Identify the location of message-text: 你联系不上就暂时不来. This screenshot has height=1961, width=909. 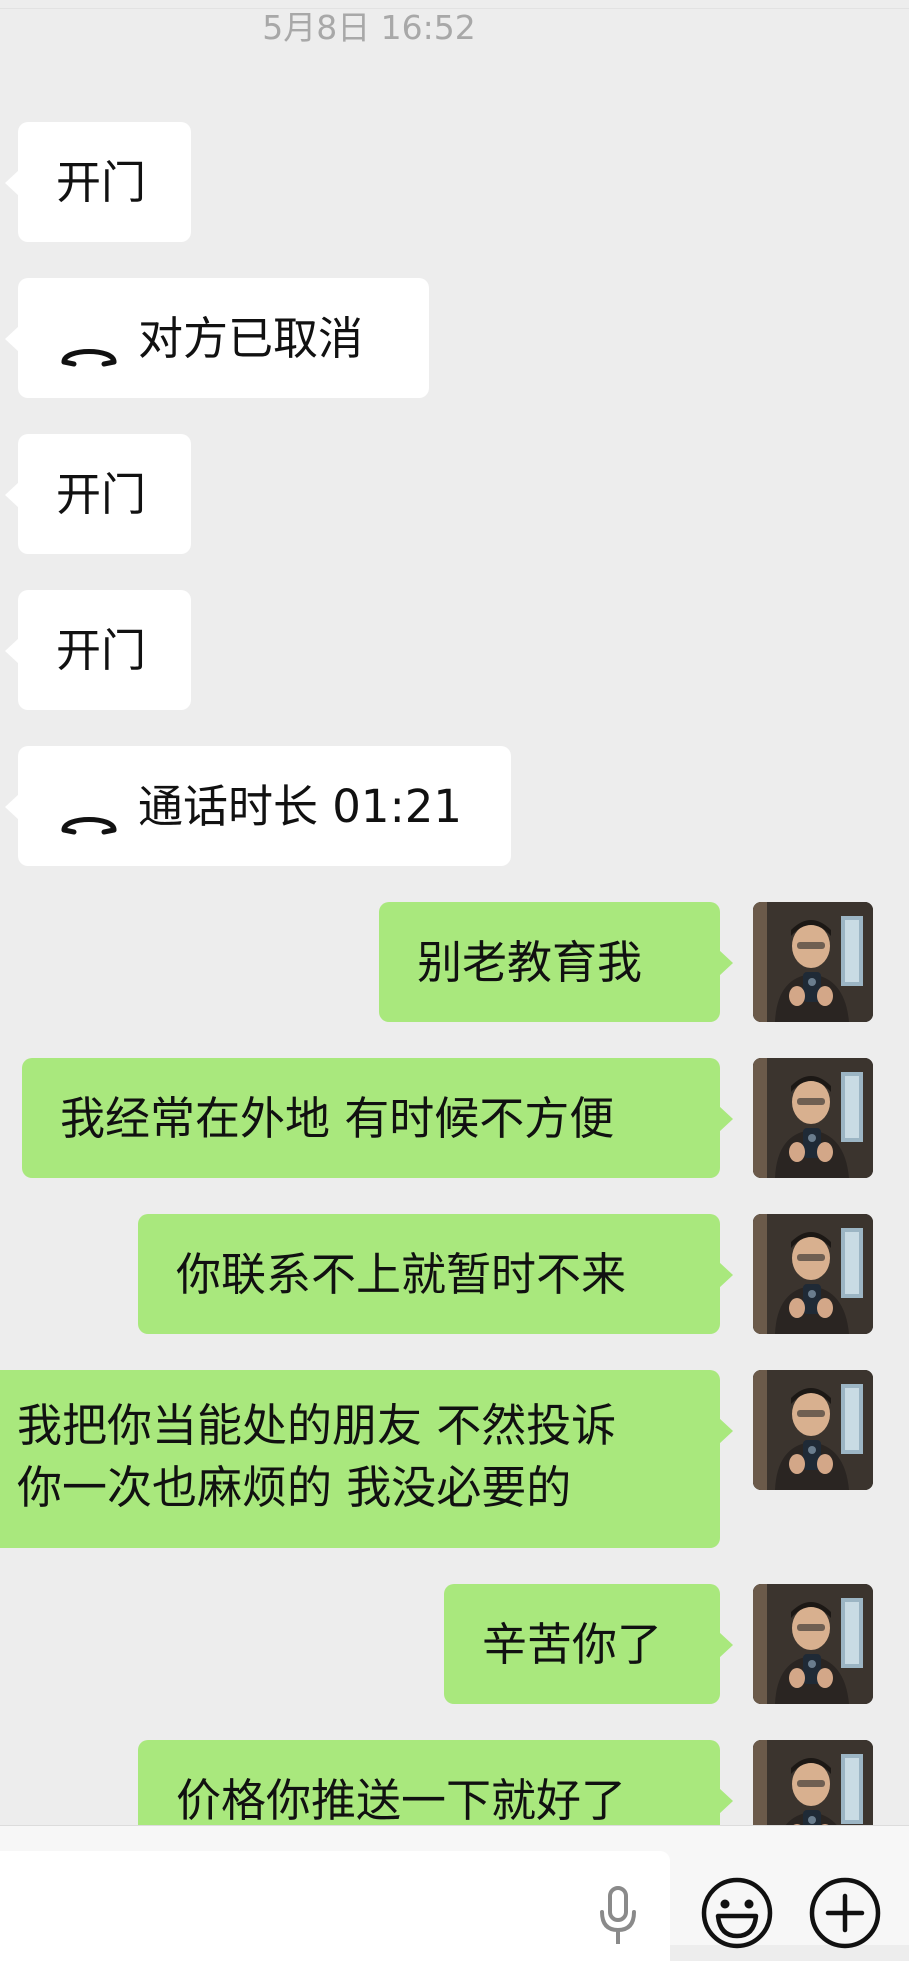
(401, 1274).